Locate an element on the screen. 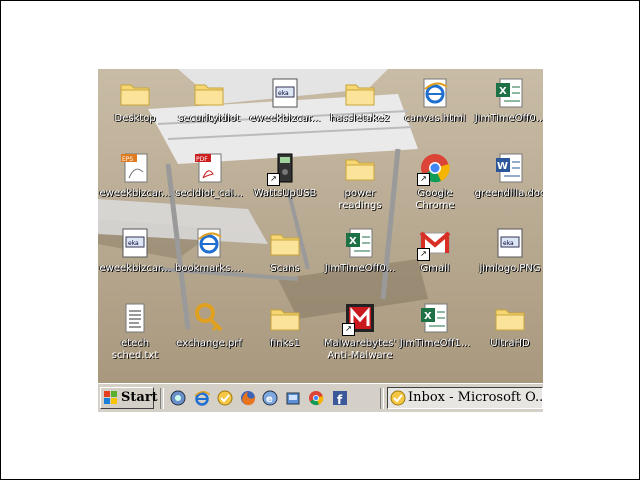 The height and width of the screenshot is (480, 640). svg-text: e is located at coordinates (269, 399).